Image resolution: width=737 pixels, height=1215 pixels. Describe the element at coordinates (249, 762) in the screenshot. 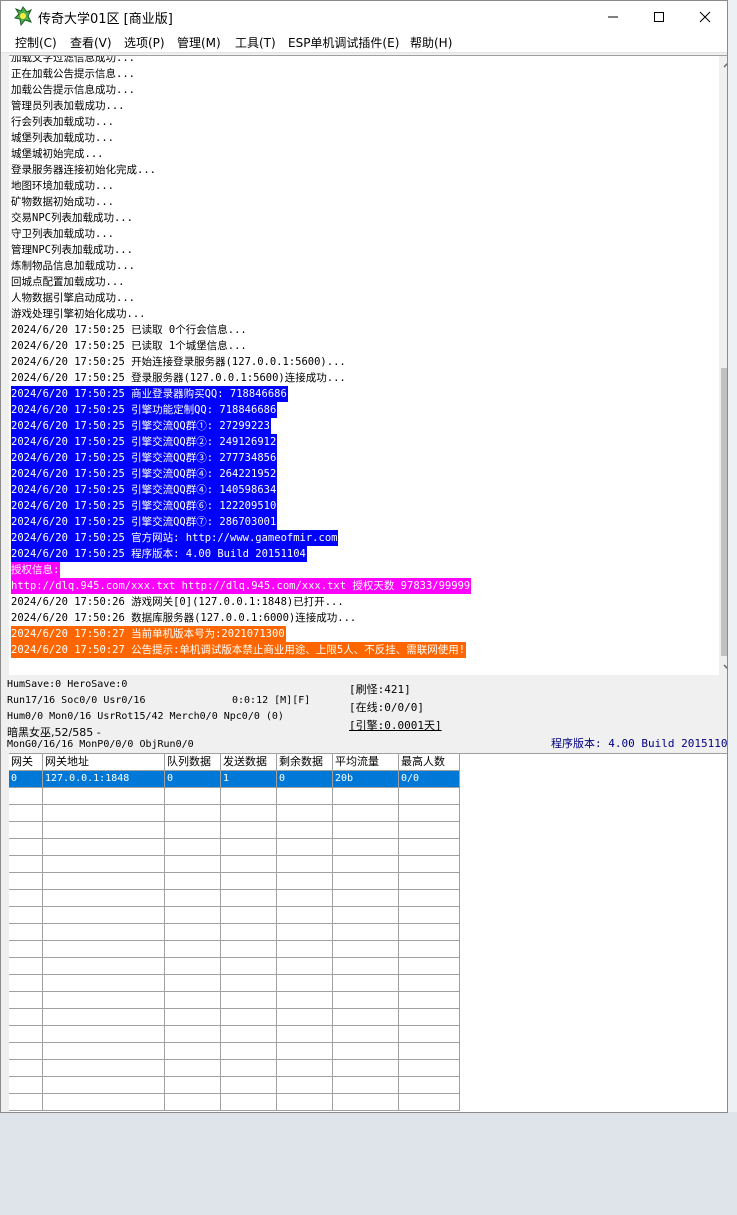

I see `grid-header-cell: 发送数据` at that location.